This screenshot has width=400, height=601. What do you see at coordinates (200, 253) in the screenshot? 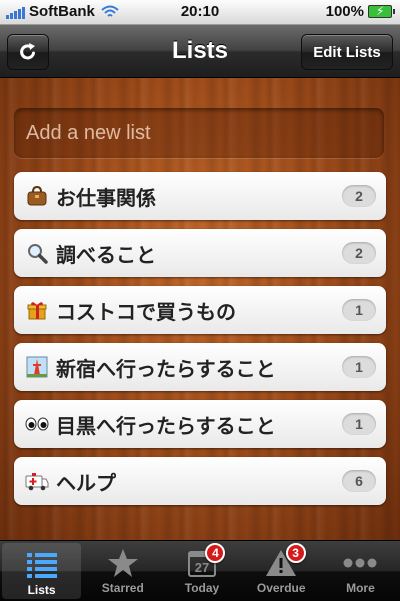
I see `list-item-research: 調べること 2` at bounding box center [200, 253].